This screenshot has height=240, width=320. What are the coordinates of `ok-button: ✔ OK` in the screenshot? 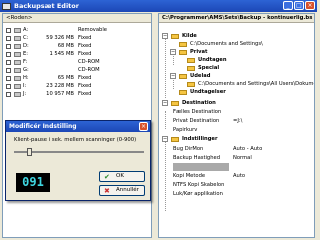 It's located at (122, 176).